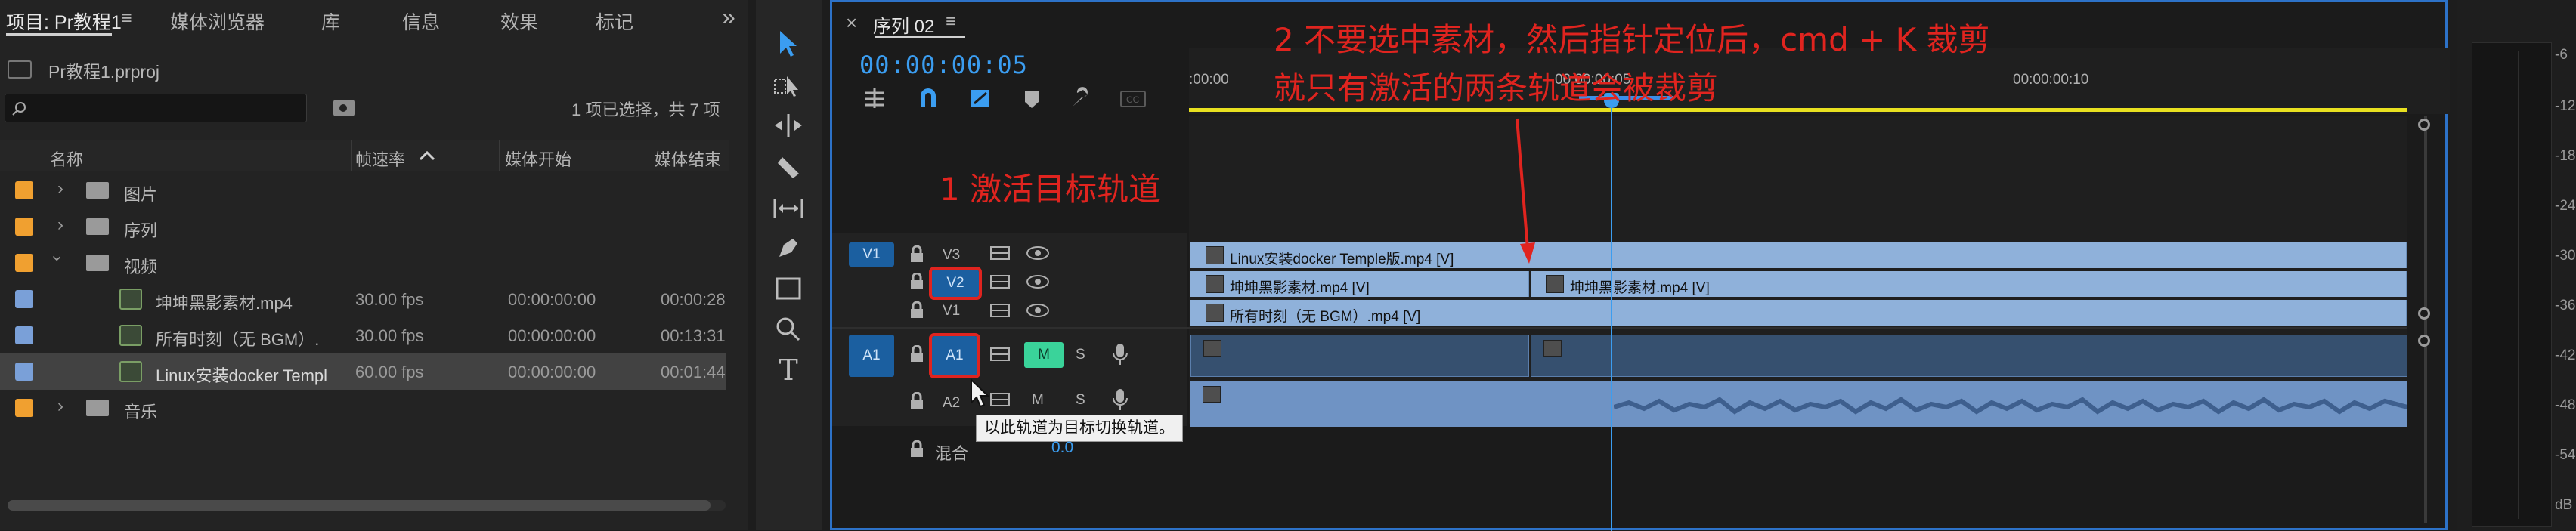 The width and height of the screenshot is (2576, 531). Describe the element at coordinates (688, 159) in the screenshot. I see `column-media-end: 媒体结束` at that location.